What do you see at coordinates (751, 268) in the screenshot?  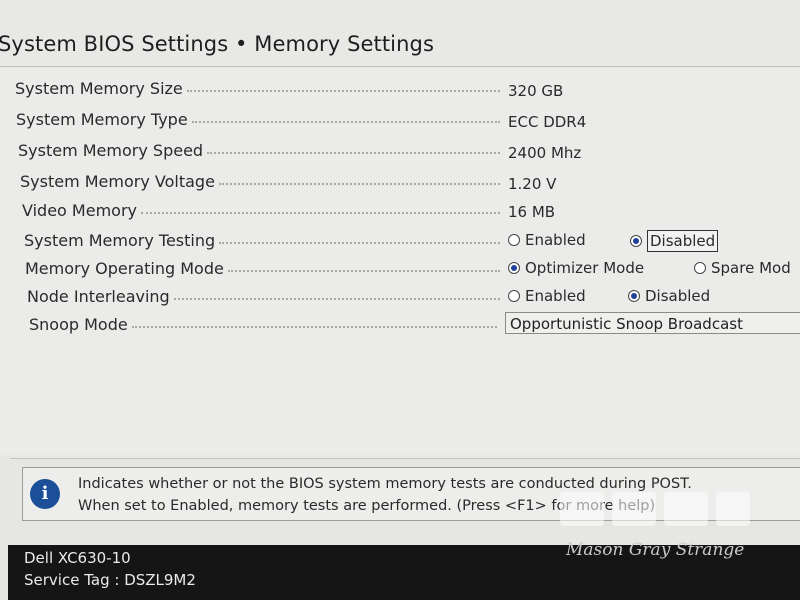 I see `option-label: Spare Mod` at bounding box center [751, 268].